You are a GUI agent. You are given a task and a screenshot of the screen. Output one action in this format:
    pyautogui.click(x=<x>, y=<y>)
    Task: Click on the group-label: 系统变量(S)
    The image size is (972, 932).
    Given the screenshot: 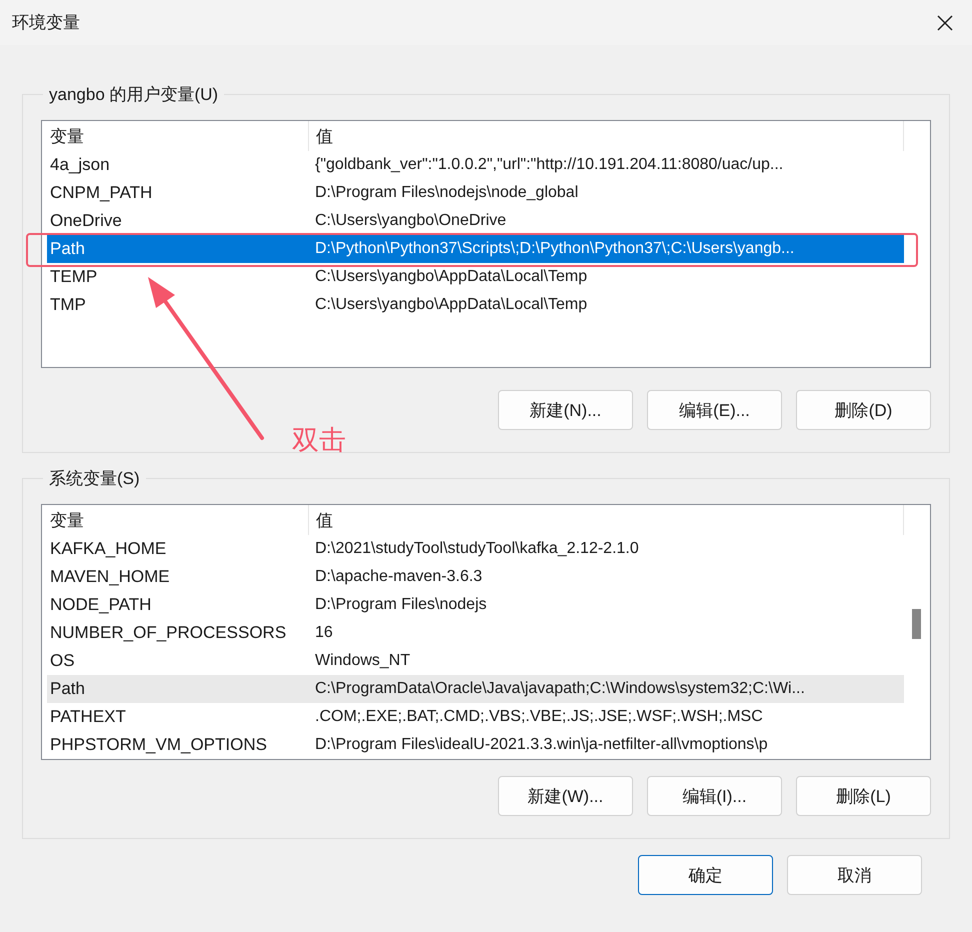 What is the action you would take?
    pyautogui.click(x=94, y=479)
    